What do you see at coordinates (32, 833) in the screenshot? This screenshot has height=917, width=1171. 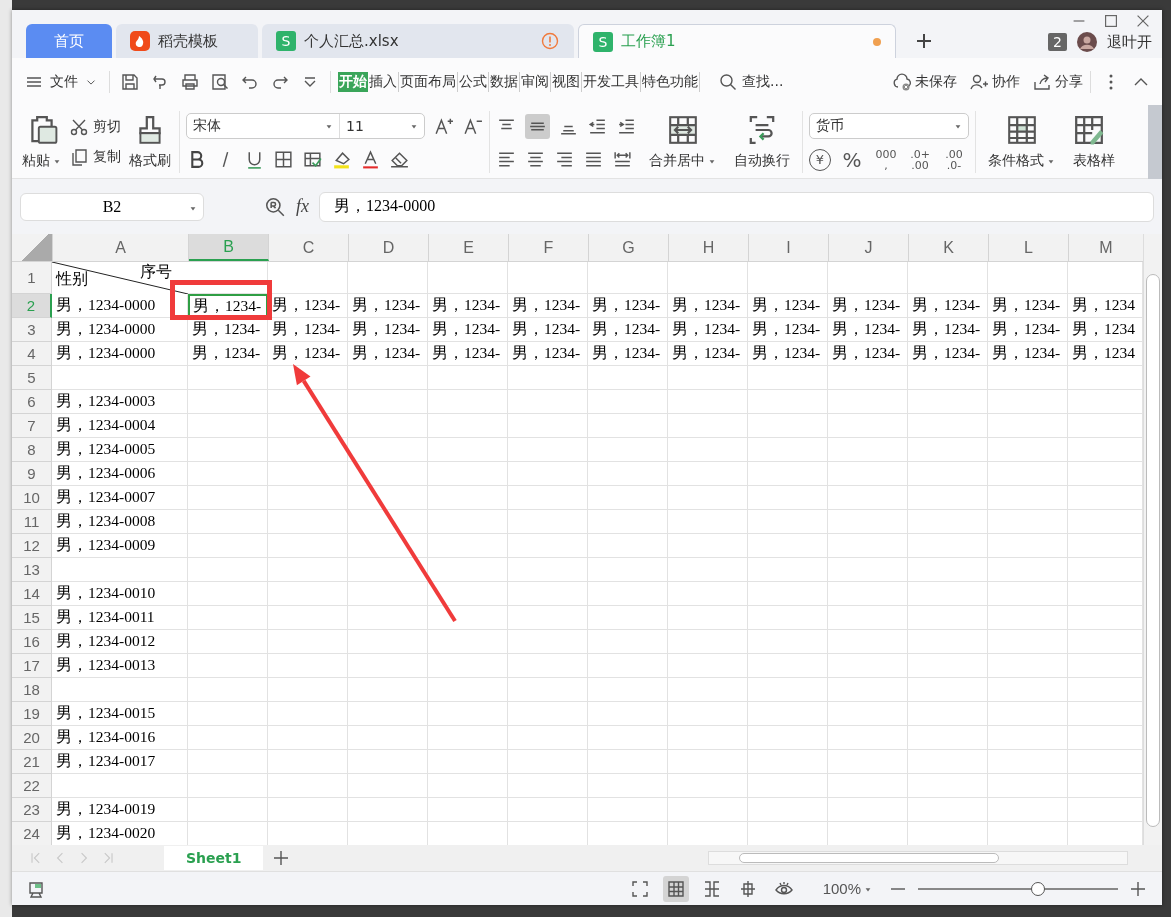 I see `row-header: 24` at bounding box center [32, 833].